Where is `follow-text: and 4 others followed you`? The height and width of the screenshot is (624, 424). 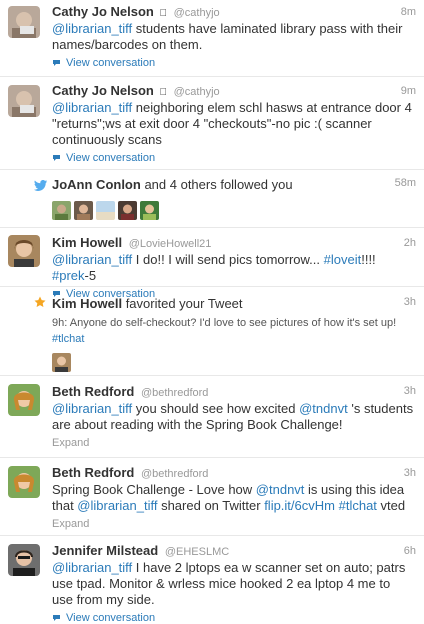 follow-text: and 4 others followed you is located at coordinates (216, 184).